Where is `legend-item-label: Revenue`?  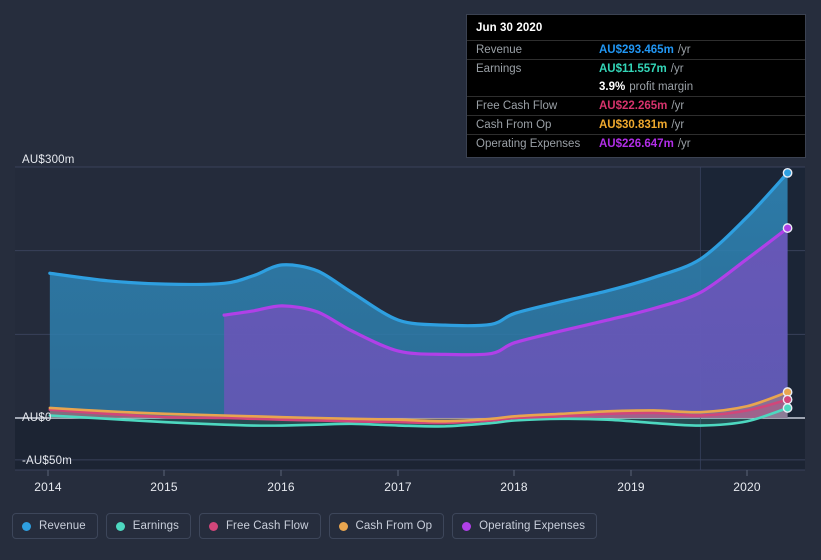
legend-item-label: Revenue is located at coordinates (62, 526).